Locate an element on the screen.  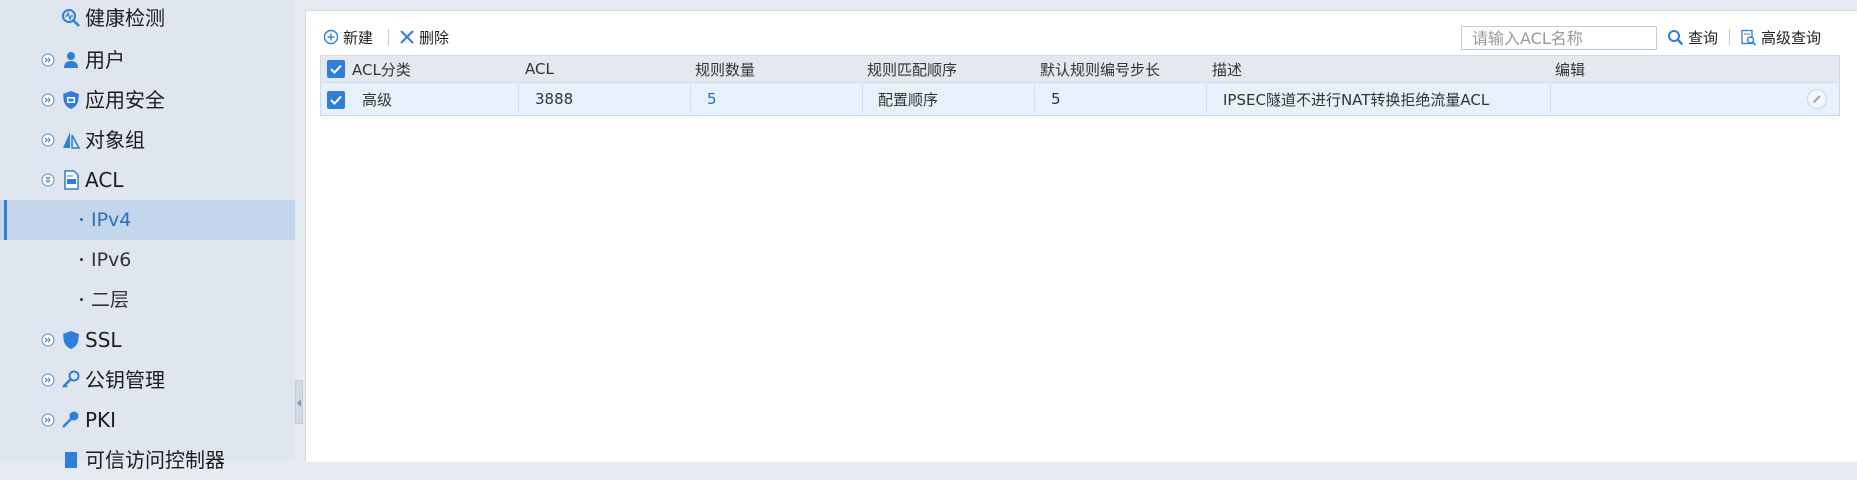
column-header-edit: 编辑 is located at coordinates (1570, 69).